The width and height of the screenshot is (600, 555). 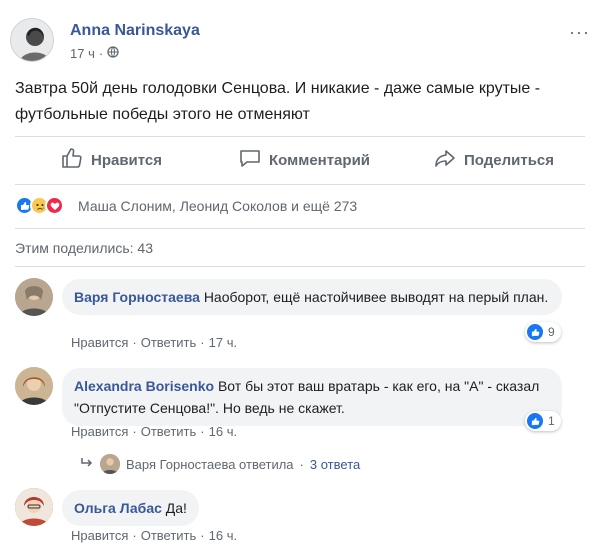 What do you see at coordinates (250, 160) in the screenshot?
I see `comment-icon` at bounding box center [250, 160].